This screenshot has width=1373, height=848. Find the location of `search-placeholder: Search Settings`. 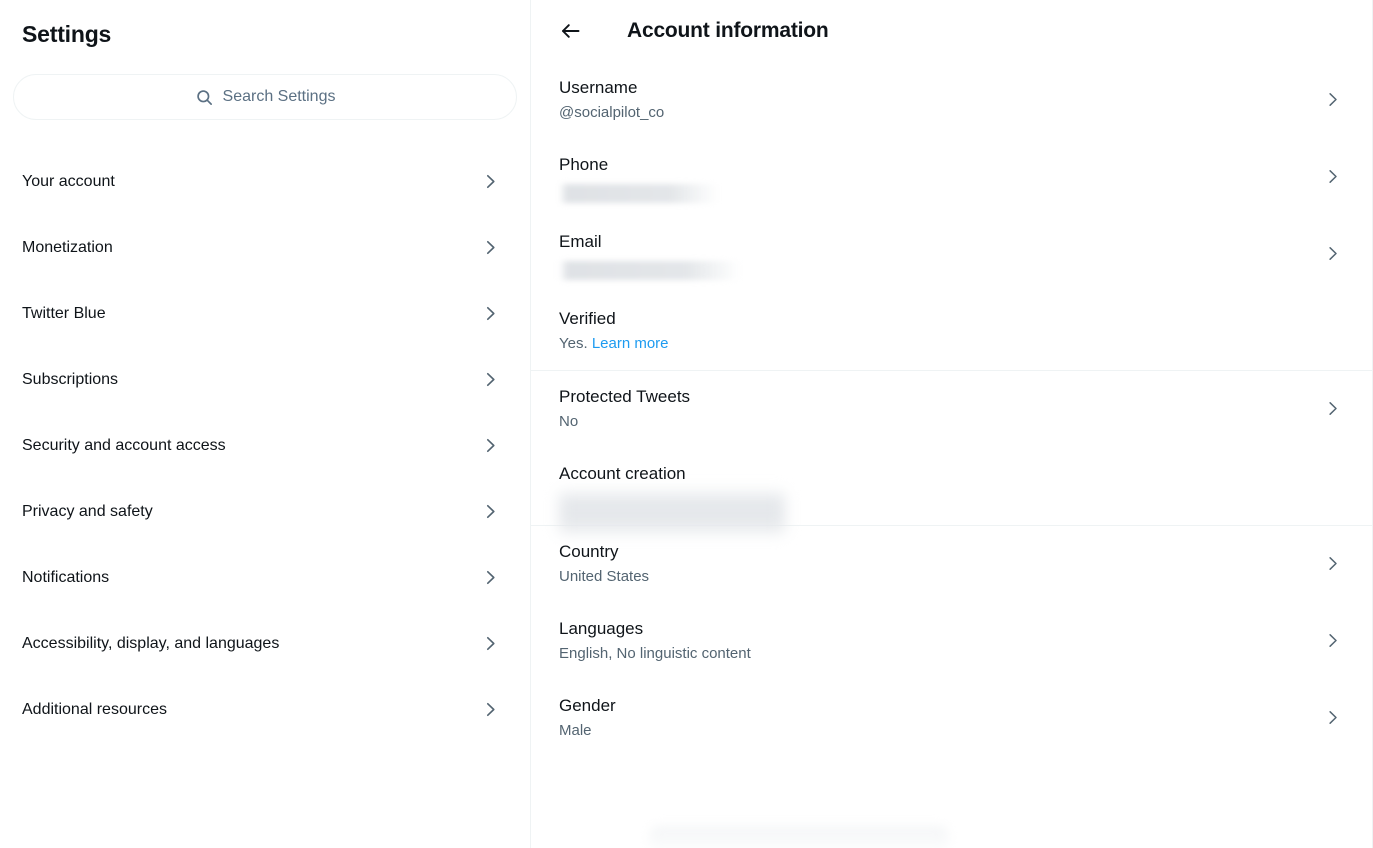

search-placeholder: Search Settings is located at coordinates (279, 96).